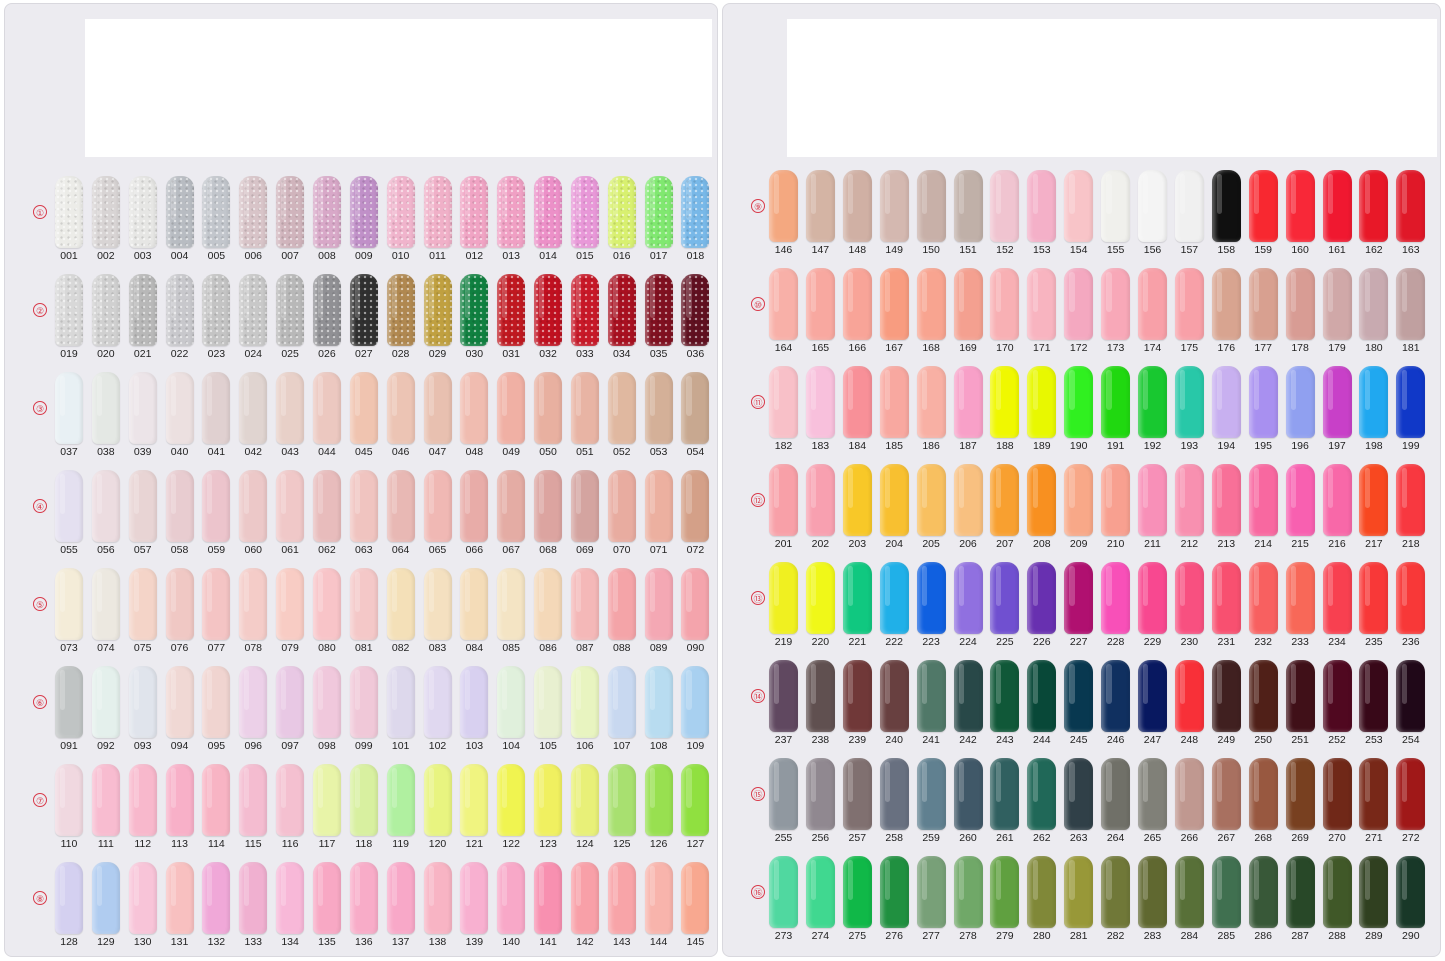 This screenshot has height=961, width=1445. What do you see at coordinates (1337, 642) in the screenshot?
I see `swatch-code-label: 234` at bounding box center [1337, 642].